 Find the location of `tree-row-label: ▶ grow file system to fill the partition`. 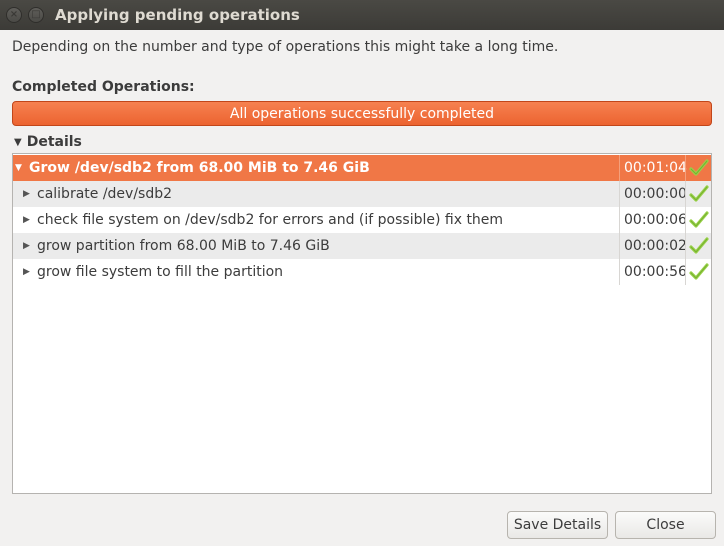

tree-row-label: ▶ grow file system to fill the partition is located at coordinates (153, 272).